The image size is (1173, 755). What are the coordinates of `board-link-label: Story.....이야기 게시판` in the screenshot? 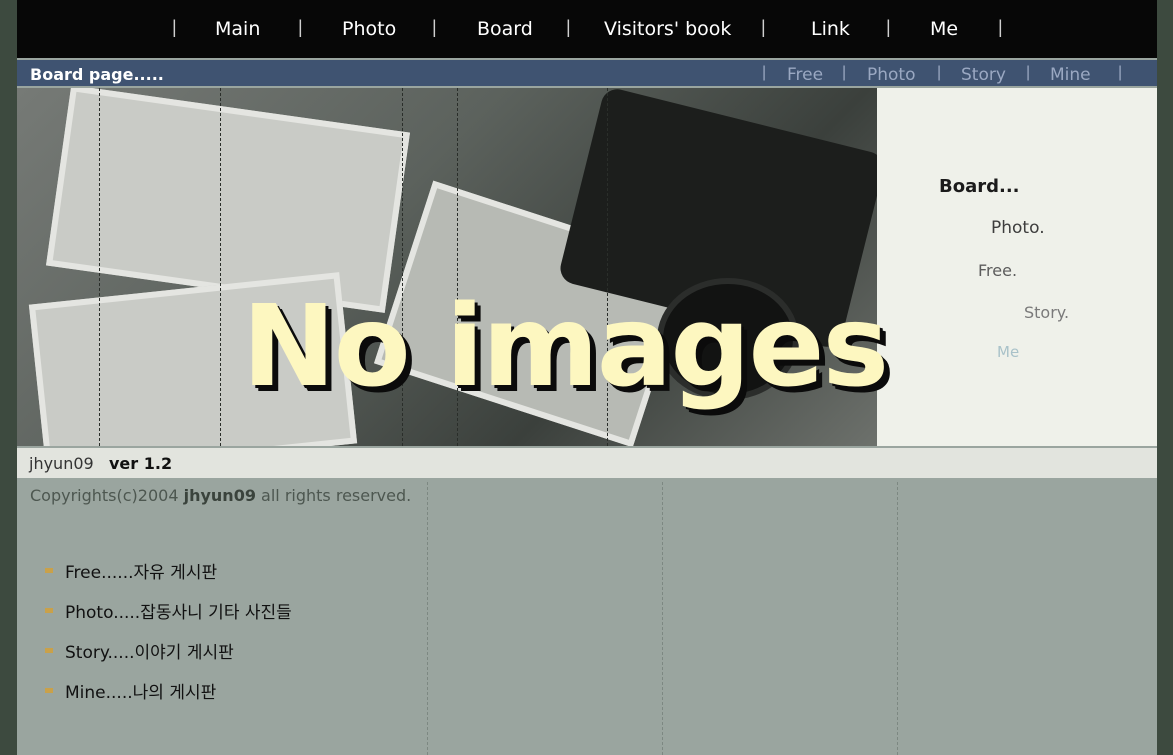 It's located at (149, 653).